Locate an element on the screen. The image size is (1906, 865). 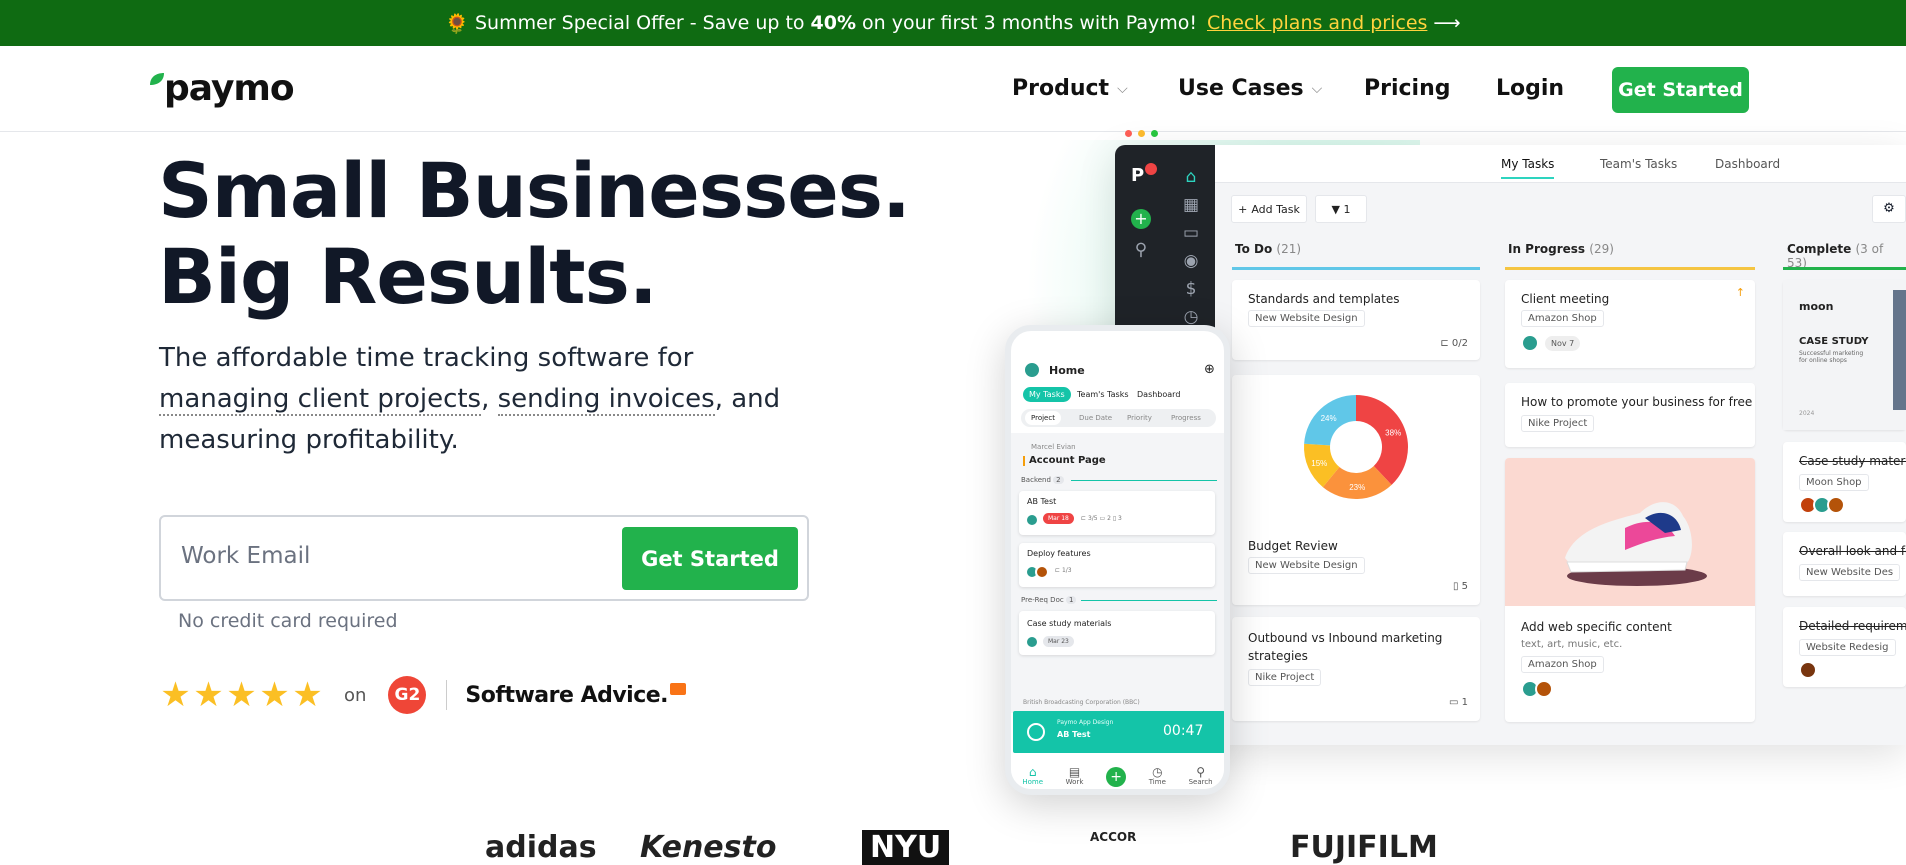
timer-time: 00:47 is located at coordinates (1183, 731).